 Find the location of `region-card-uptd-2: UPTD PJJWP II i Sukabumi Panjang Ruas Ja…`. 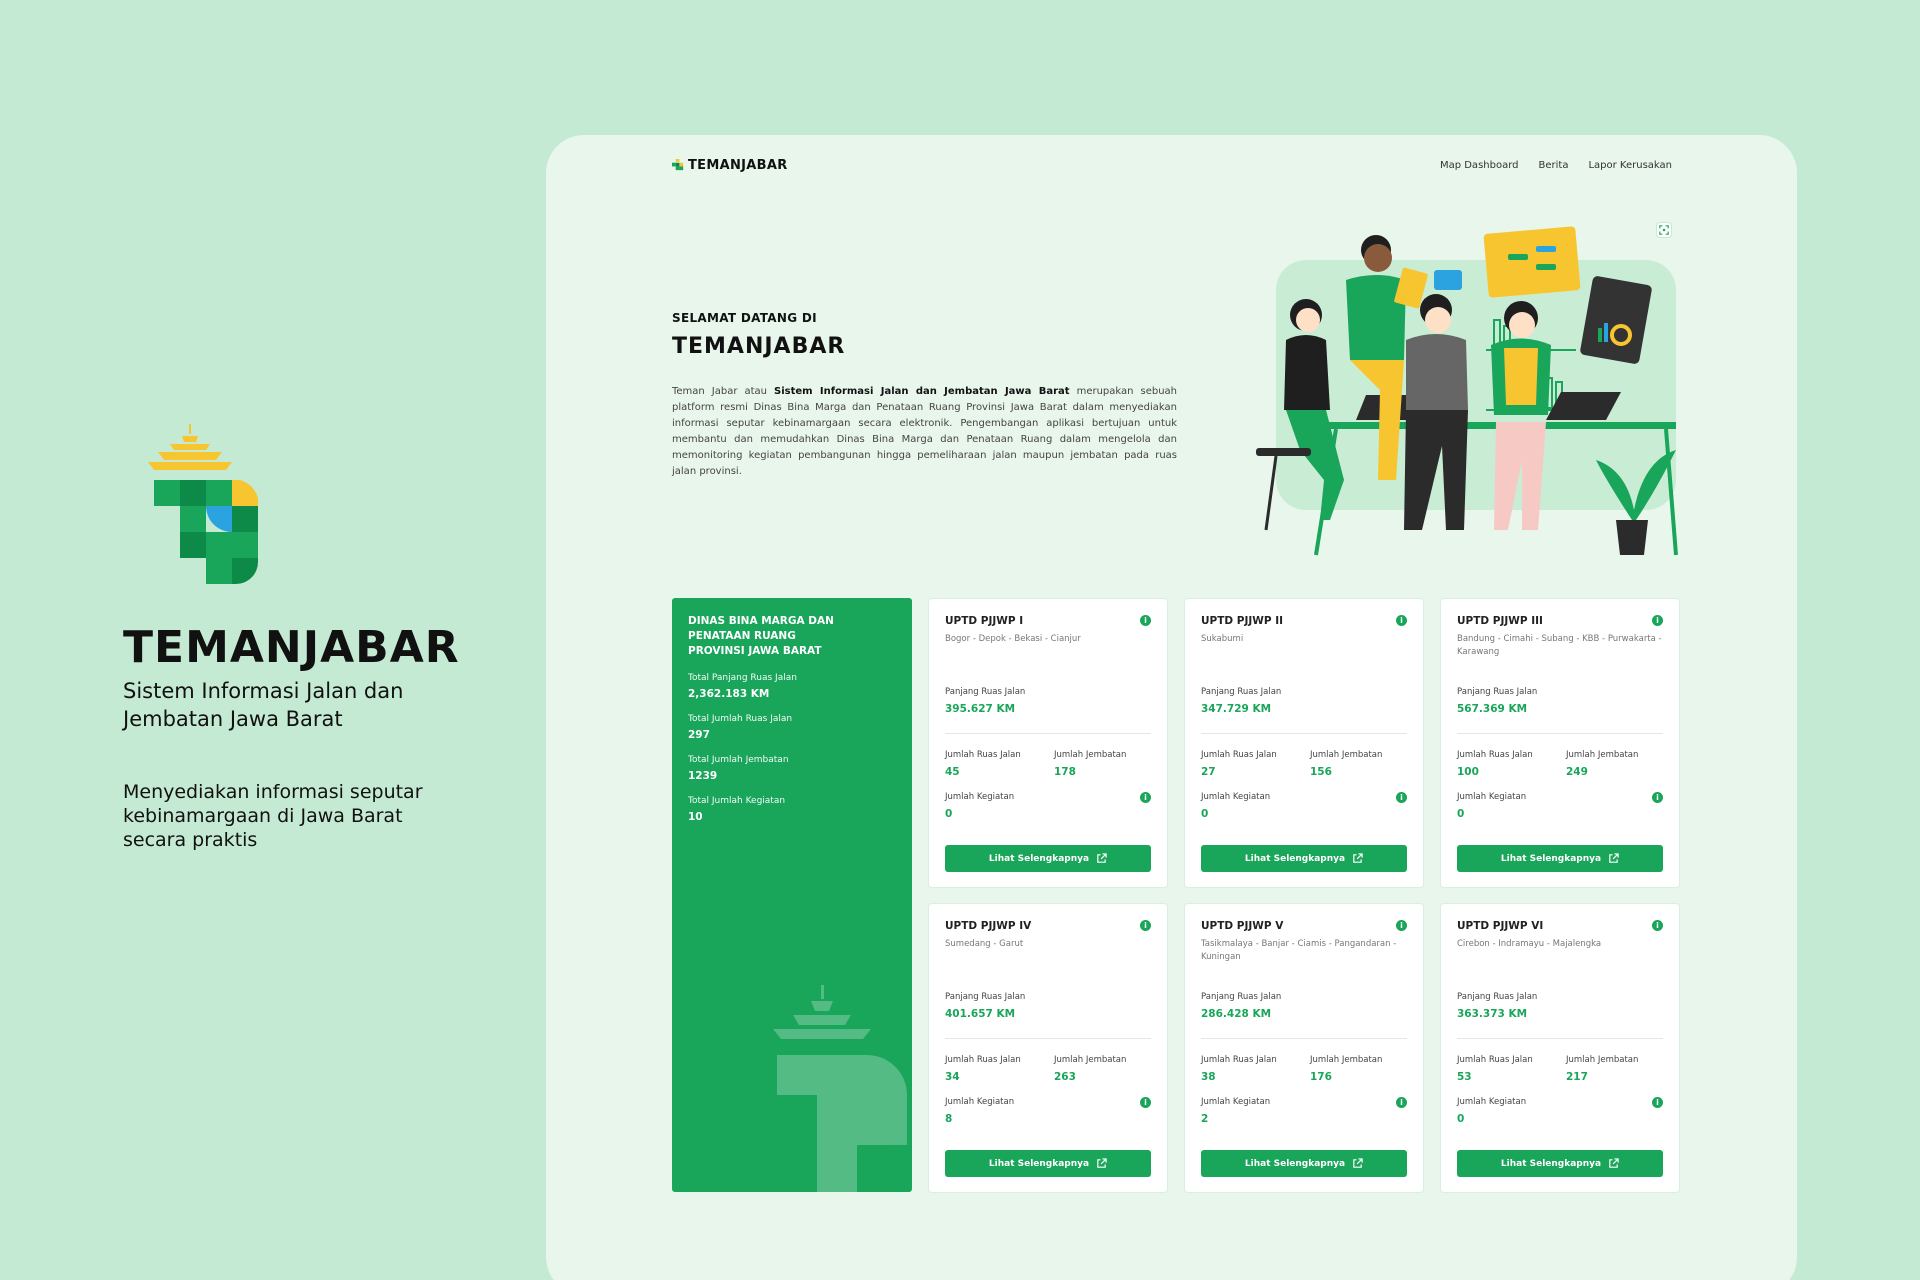

region-card-uptd-2: UPTD PJJWP II i Sukabumi Panjang Ruas Ja… is located at coordinates (1304, 743).